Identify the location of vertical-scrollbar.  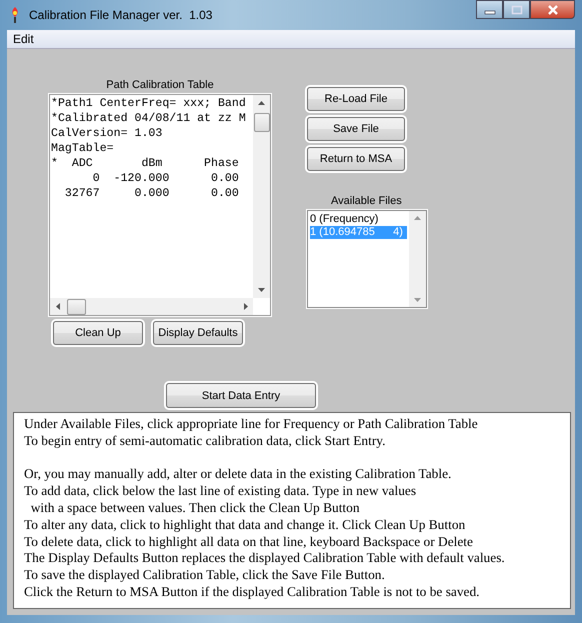
(261, 196).